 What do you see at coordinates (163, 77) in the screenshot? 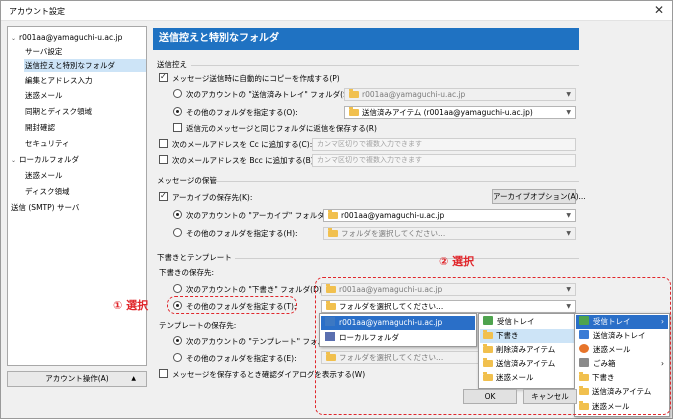
I see `auto-copy-checkbox` at bounding box center [163, 77].